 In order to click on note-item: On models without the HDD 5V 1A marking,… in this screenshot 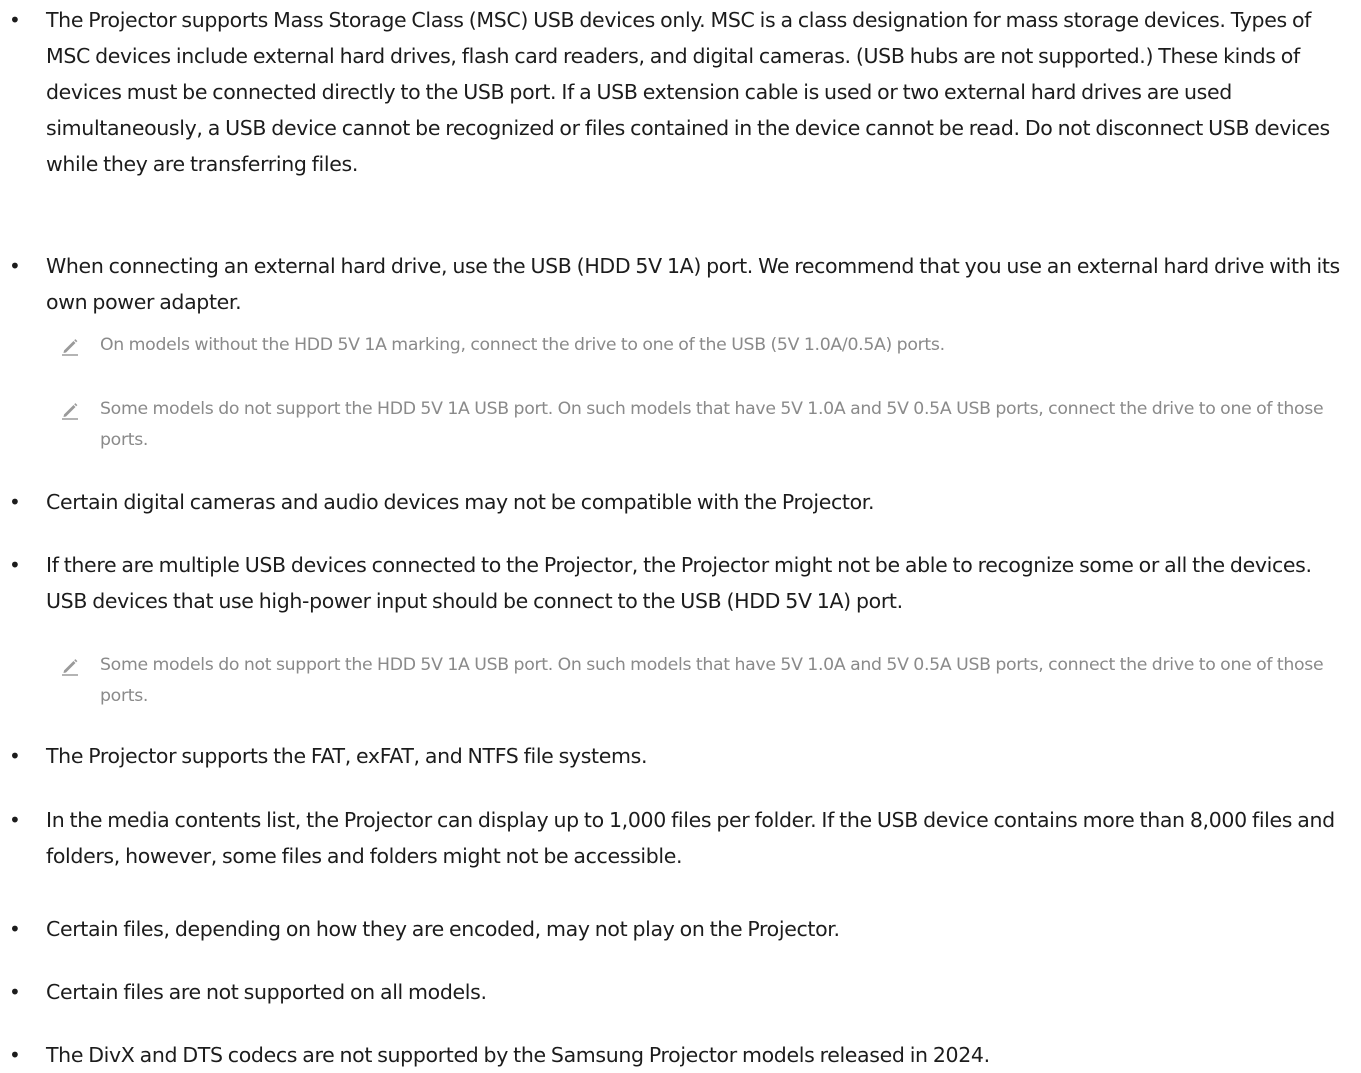, I will do `click(705, 345)`.